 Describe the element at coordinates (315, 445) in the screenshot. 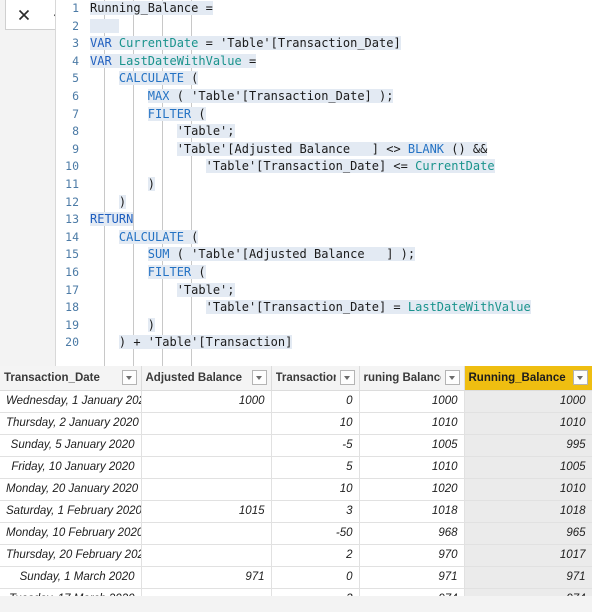

I see `table-cell: -5` at that location.